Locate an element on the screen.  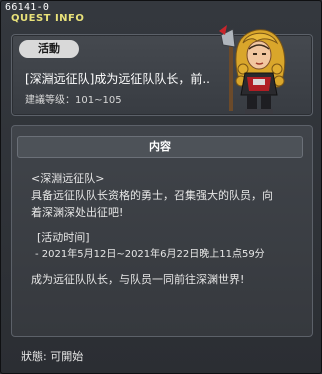
quest-id: 66141-0 is located at coordinates (27, 7).